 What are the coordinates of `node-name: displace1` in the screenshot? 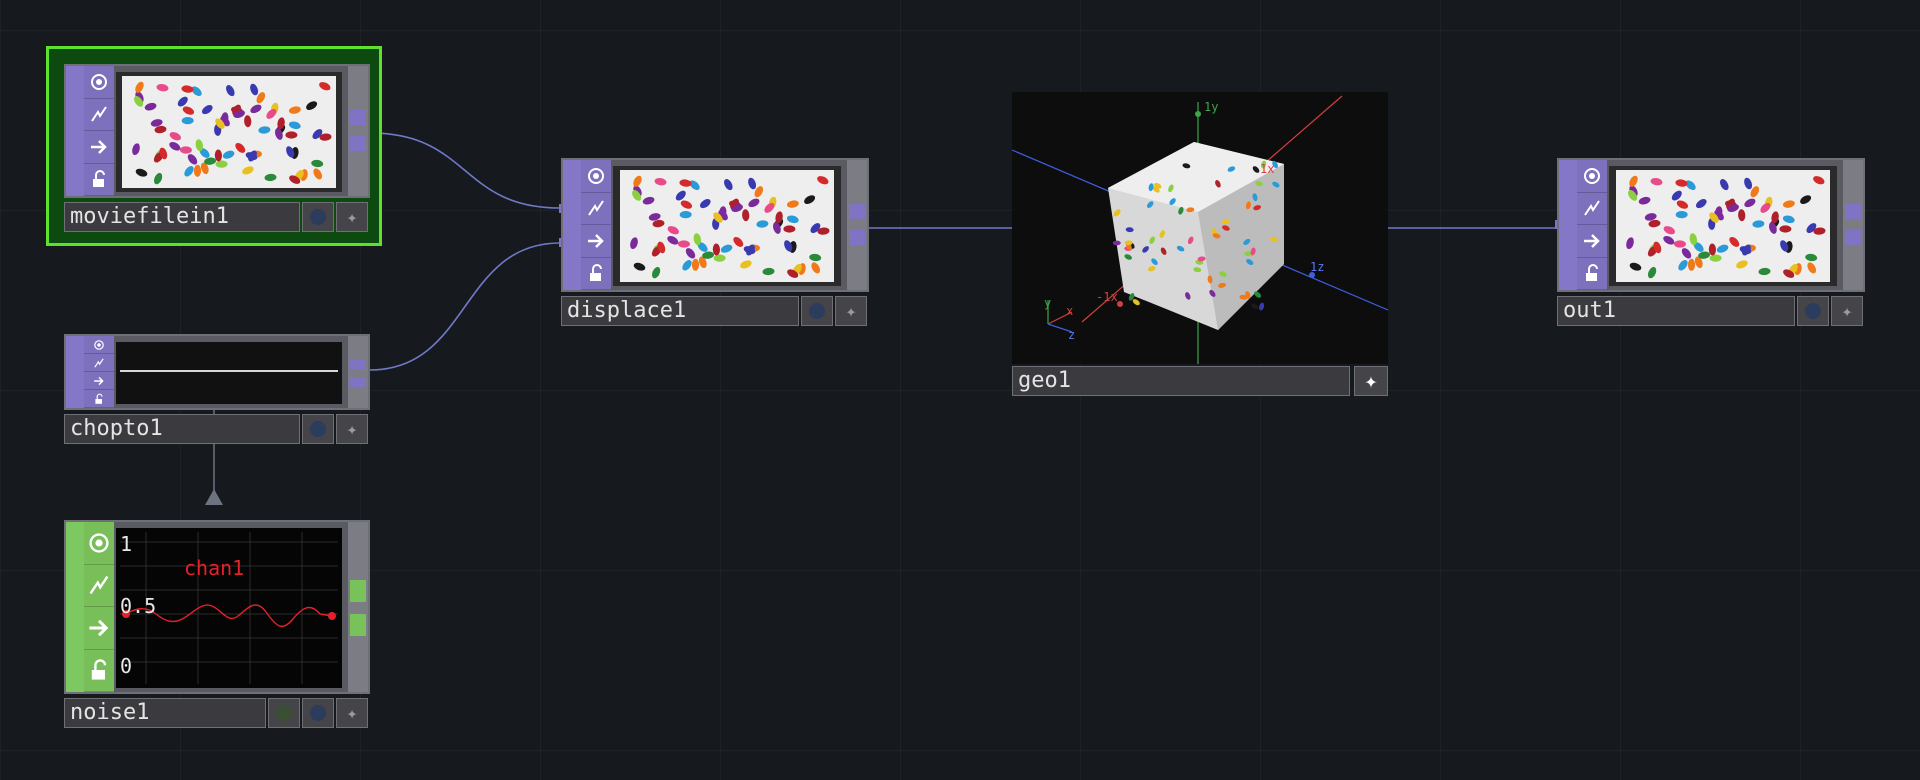 It's located at (680, 311).